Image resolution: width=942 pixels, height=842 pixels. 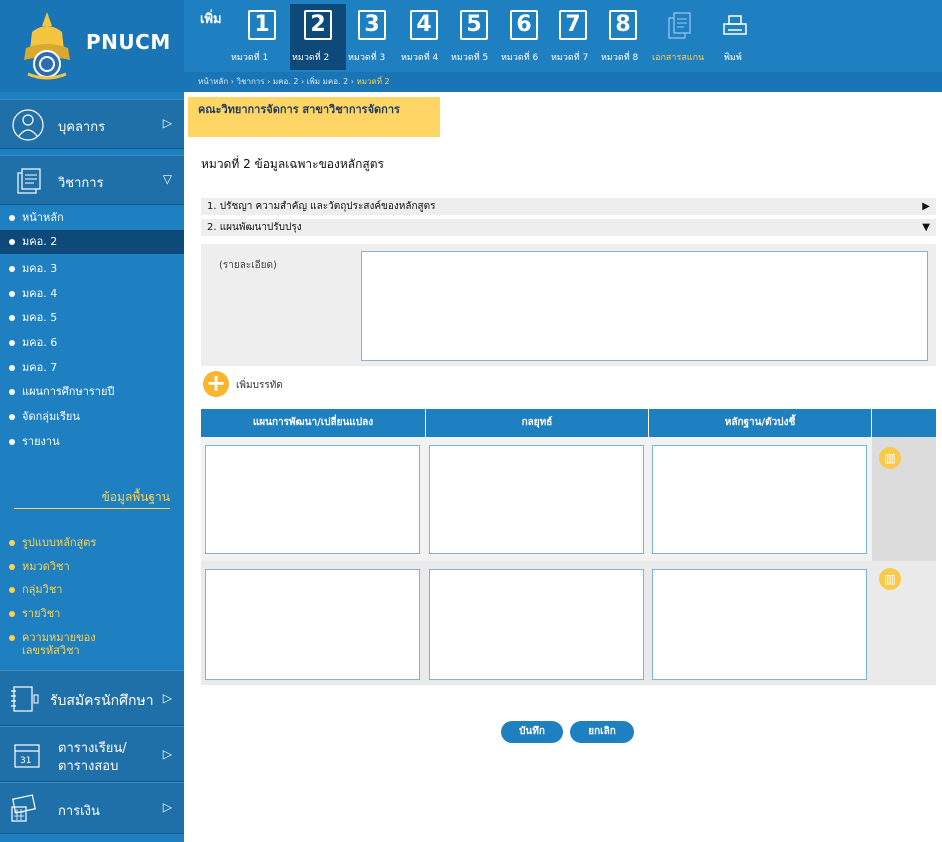 I want to click on sidebar-base-courses: รายวิชา, so click(x=92, y=613).